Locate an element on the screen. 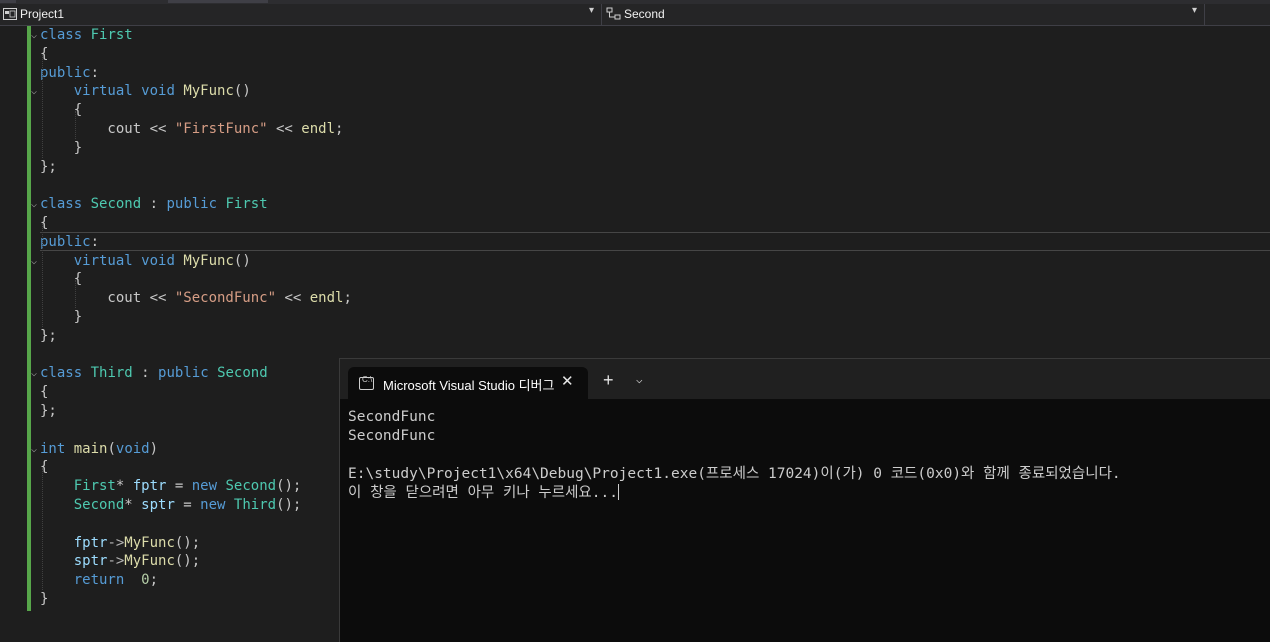  code-token: }; is located at coordinates (48, 166).